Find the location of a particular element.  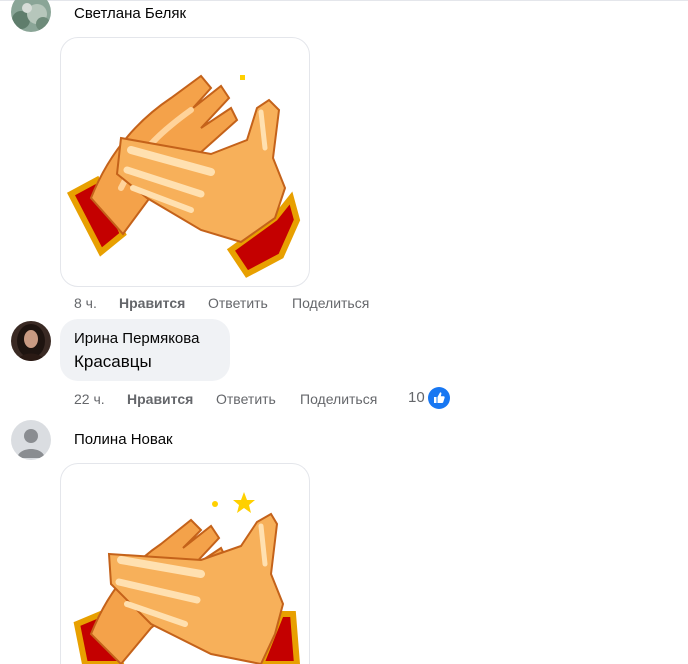

comment-author: Светлана Беляк is located at coordinates (130, 13).